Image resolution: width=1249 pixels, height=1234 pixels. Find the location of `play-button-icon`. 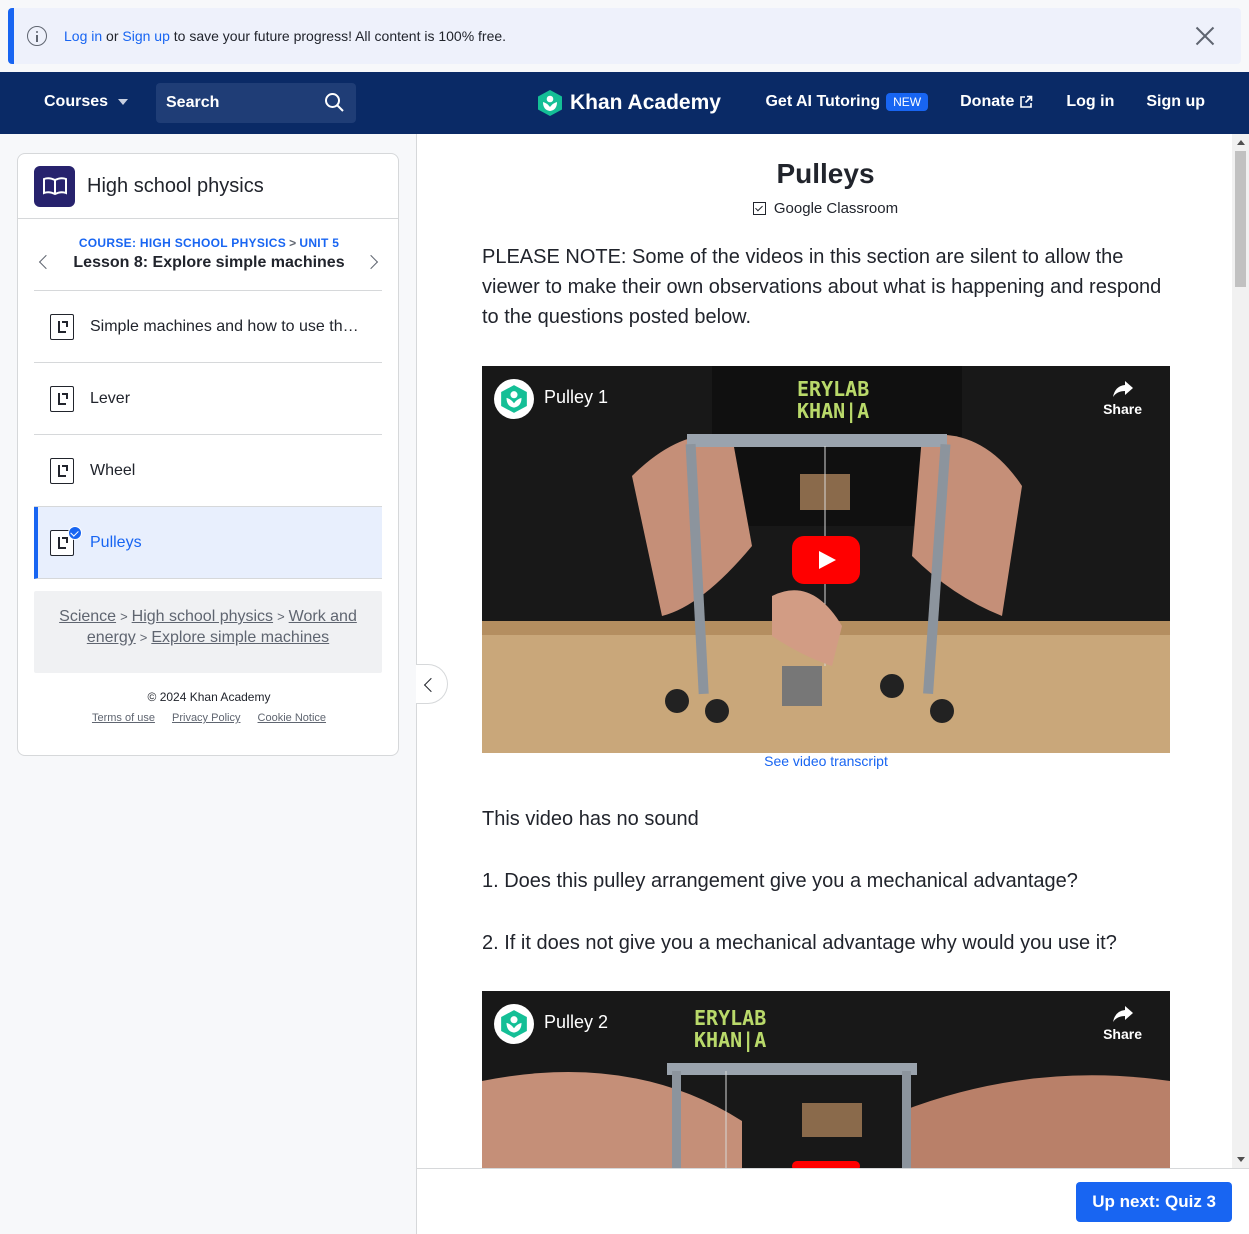

play-button-icon is located at coordinates (826, 560).